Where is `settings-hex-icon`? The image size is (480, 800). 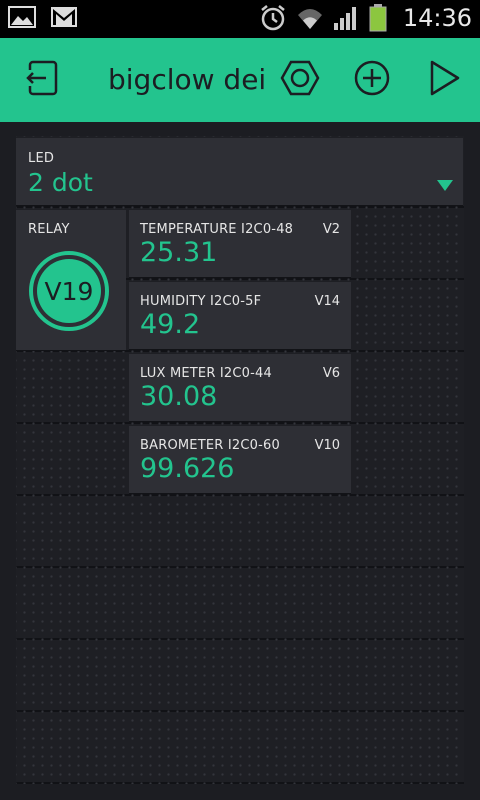 settings-hex-icon is located at coordinates (300, 80).